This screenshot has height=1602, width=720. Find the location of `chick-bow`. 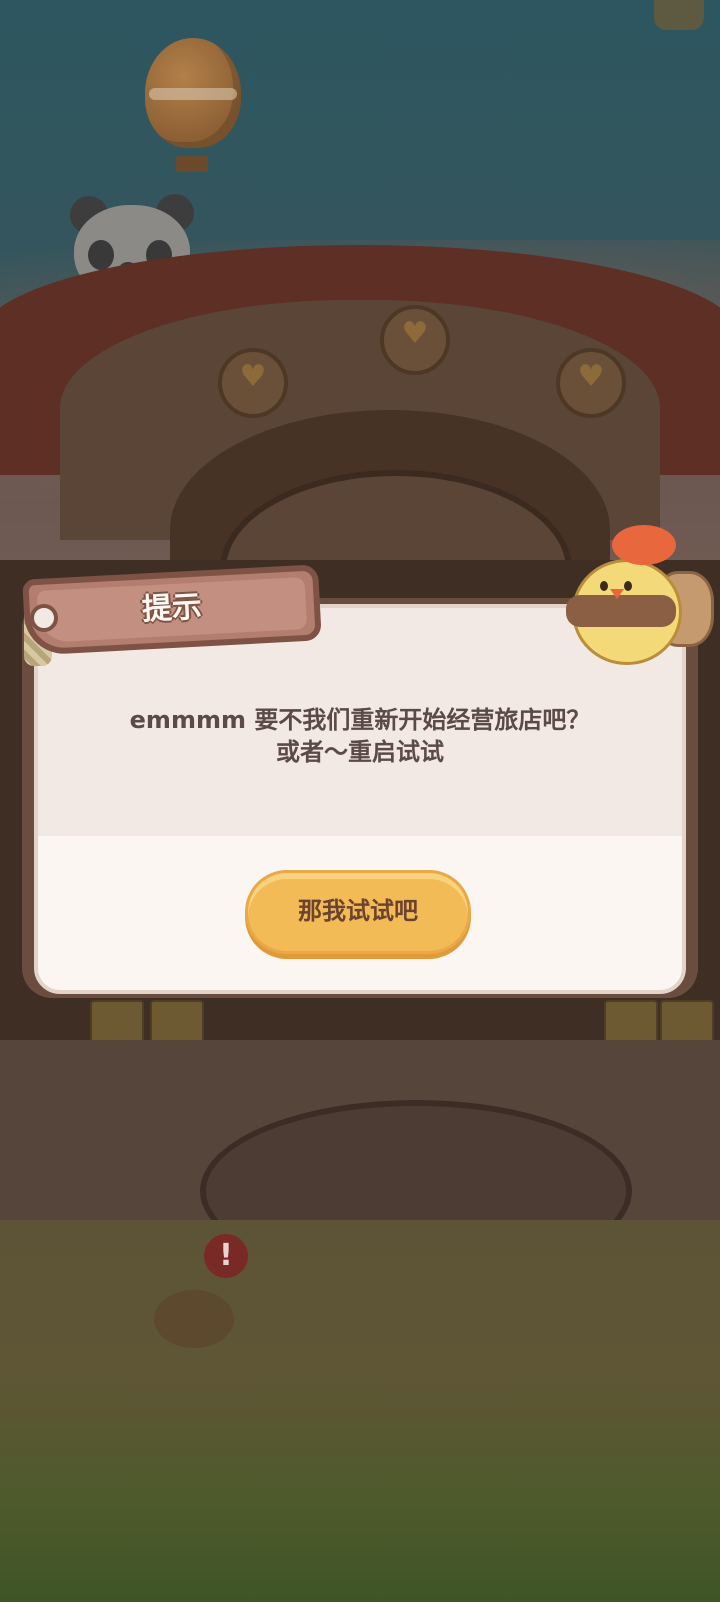

chick-bow is located at coordinates (644, 545).